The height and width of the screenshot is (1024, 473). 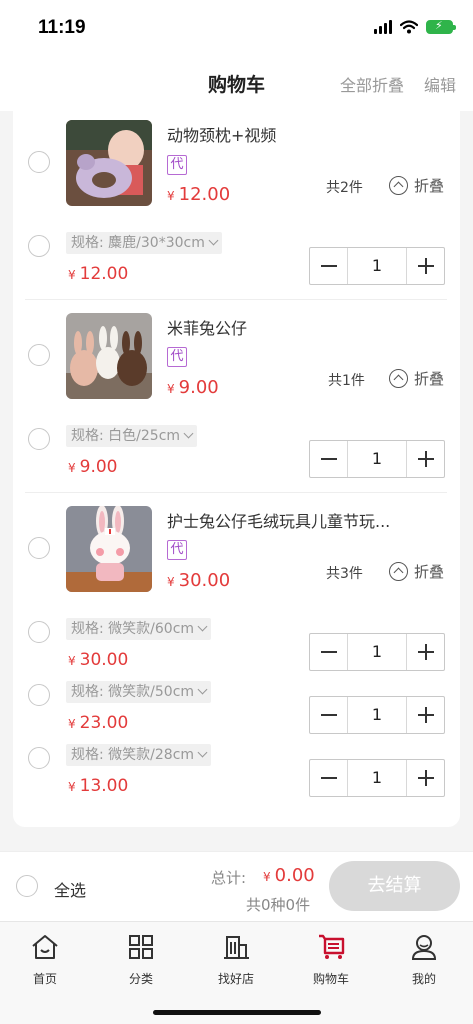 I want to click on item-count: 共3件, so click(x=344, y=574).